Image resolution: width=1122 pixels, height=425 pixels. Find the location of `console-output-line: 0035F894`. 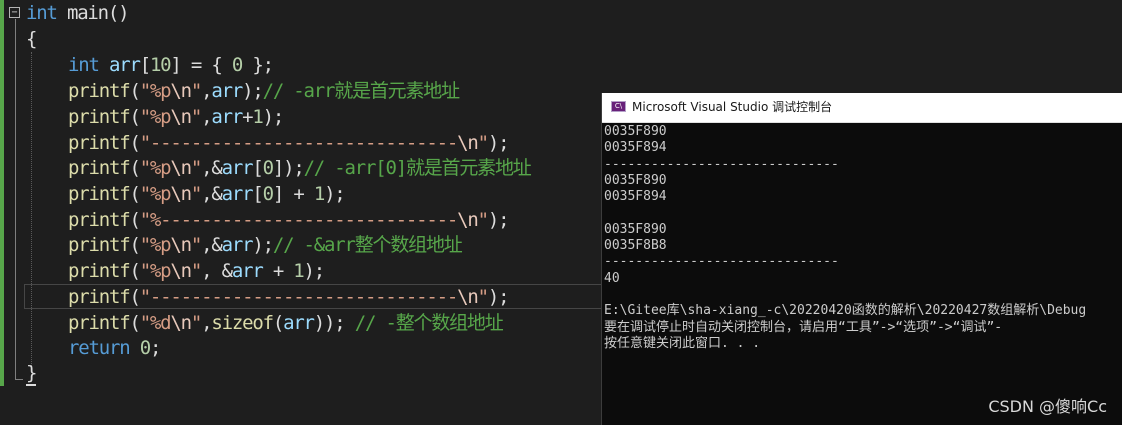

console-output-line: 0035F894 is located at coordinates (635, 148).